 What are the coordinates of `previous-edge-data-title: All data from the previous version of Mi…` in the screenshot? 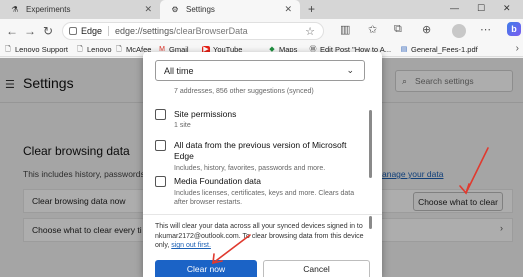 It's located at (260, 150).